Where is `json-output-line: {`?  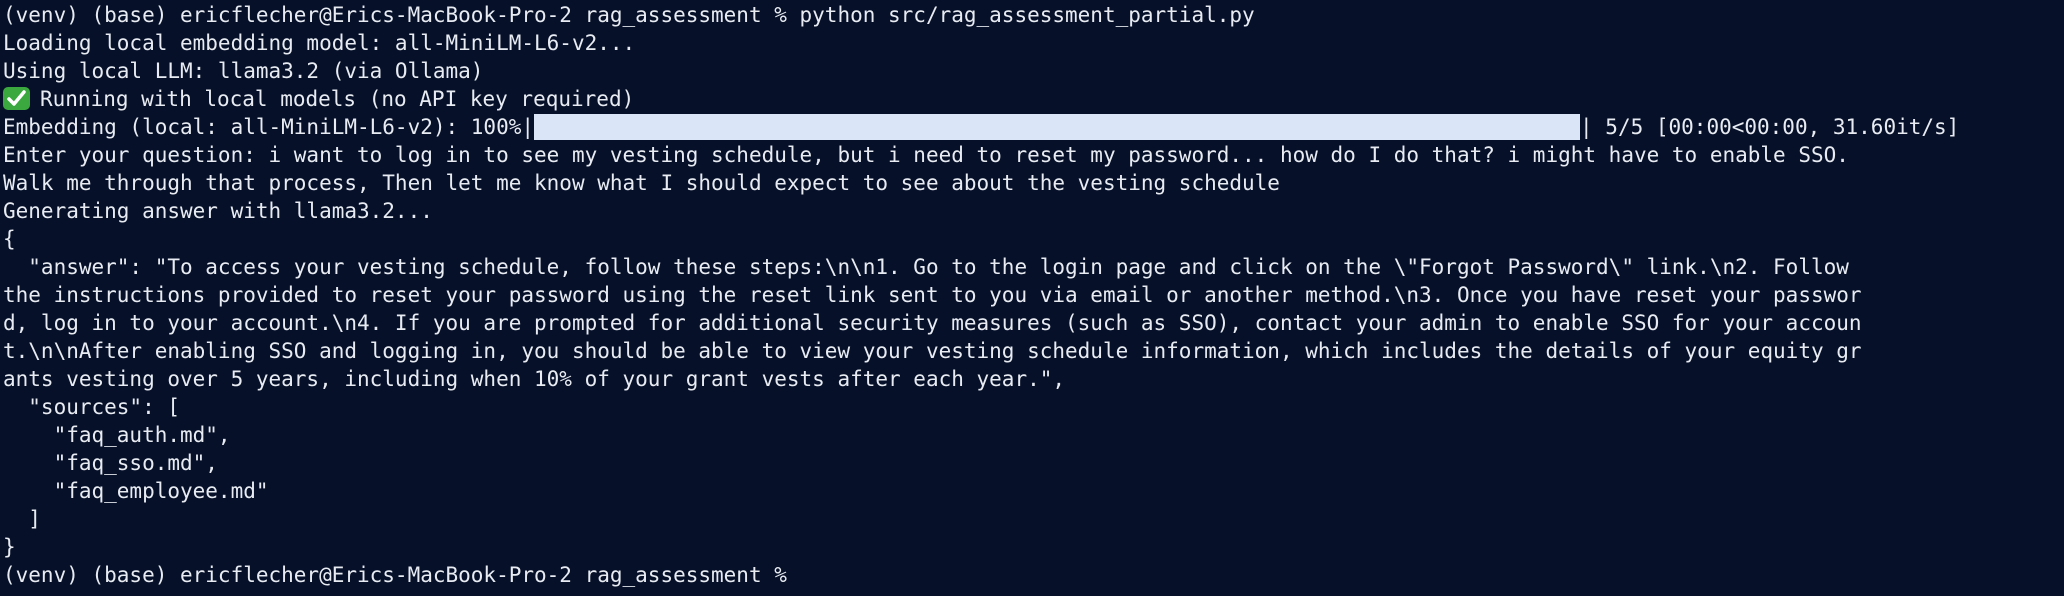
json-output-line: { is located at coordinates (9, 239).